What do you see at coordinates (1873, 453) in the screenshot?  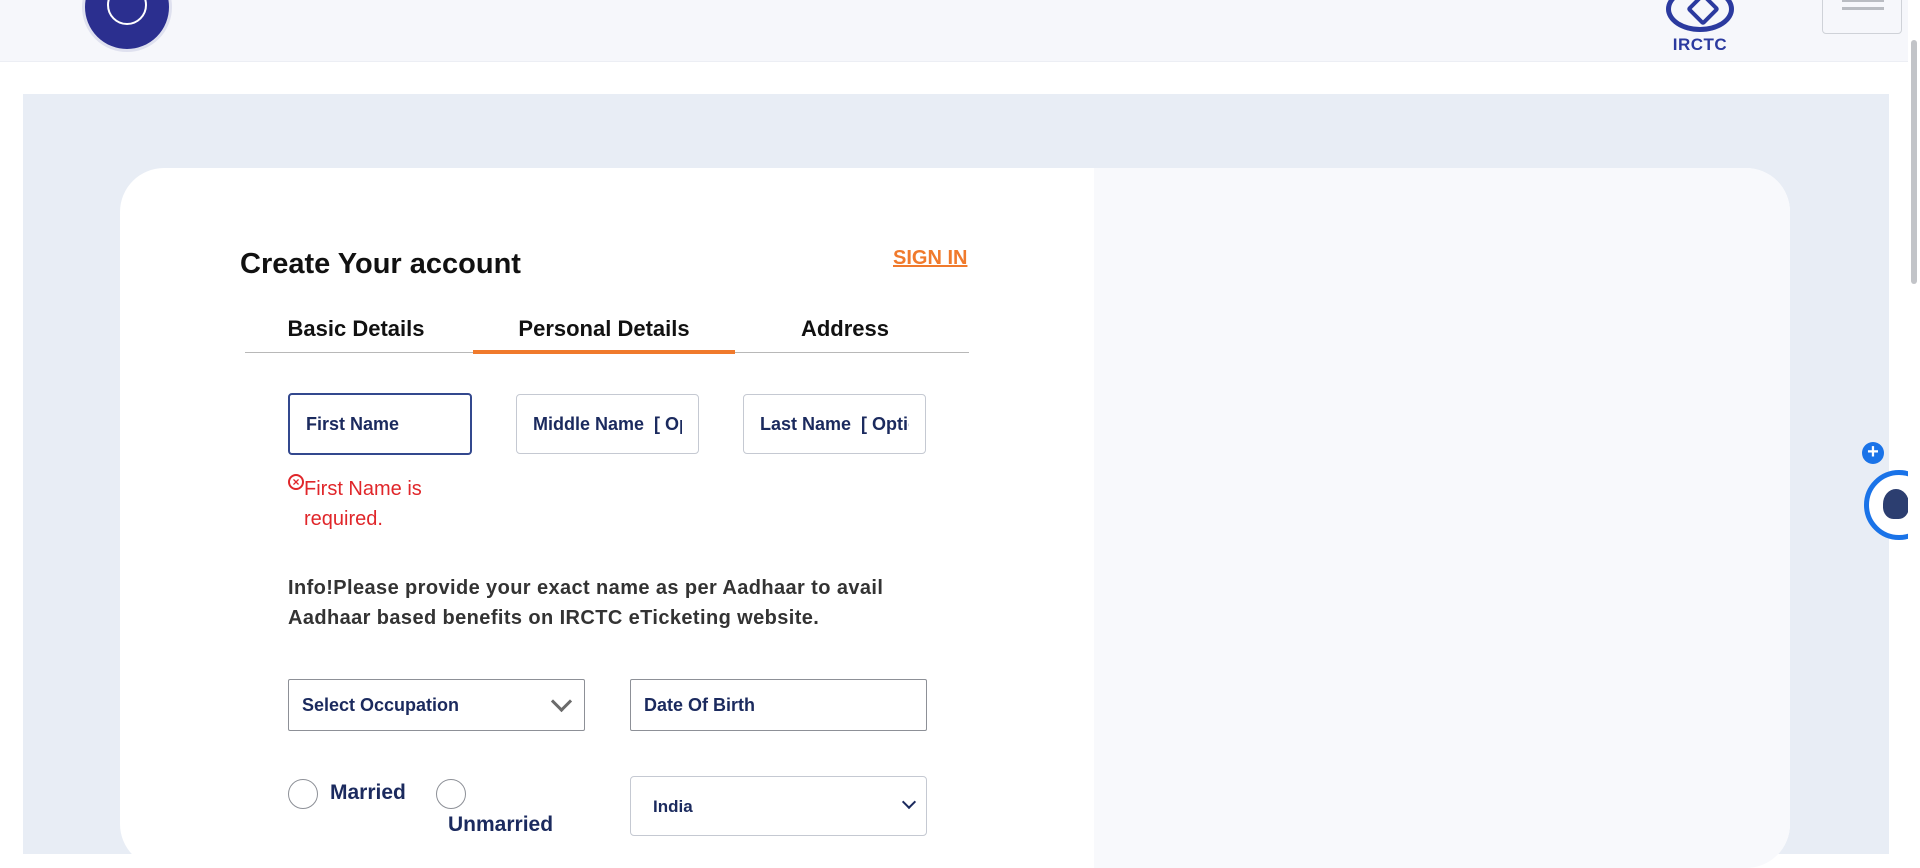 I see `plus-icon: +` at bounding box center [1873, 453].